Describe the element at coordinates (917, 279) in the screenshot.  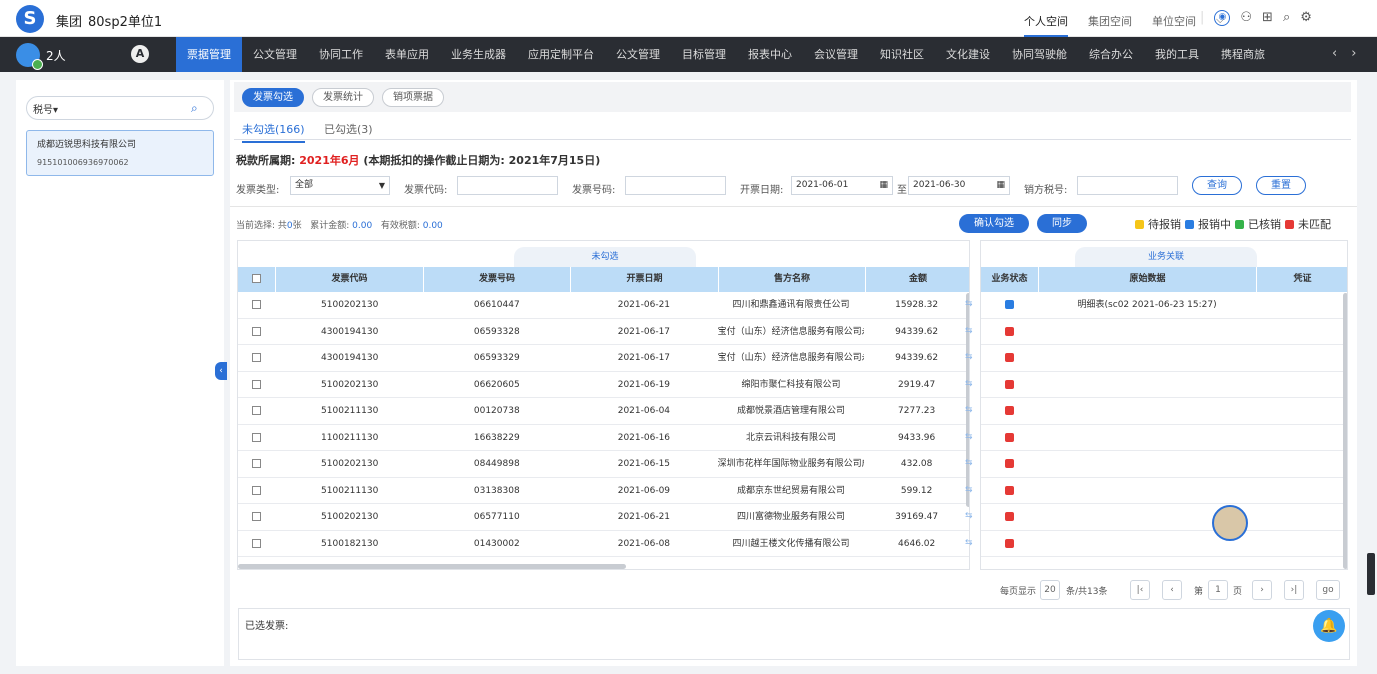
I see `col-amount: 金额` at that location.